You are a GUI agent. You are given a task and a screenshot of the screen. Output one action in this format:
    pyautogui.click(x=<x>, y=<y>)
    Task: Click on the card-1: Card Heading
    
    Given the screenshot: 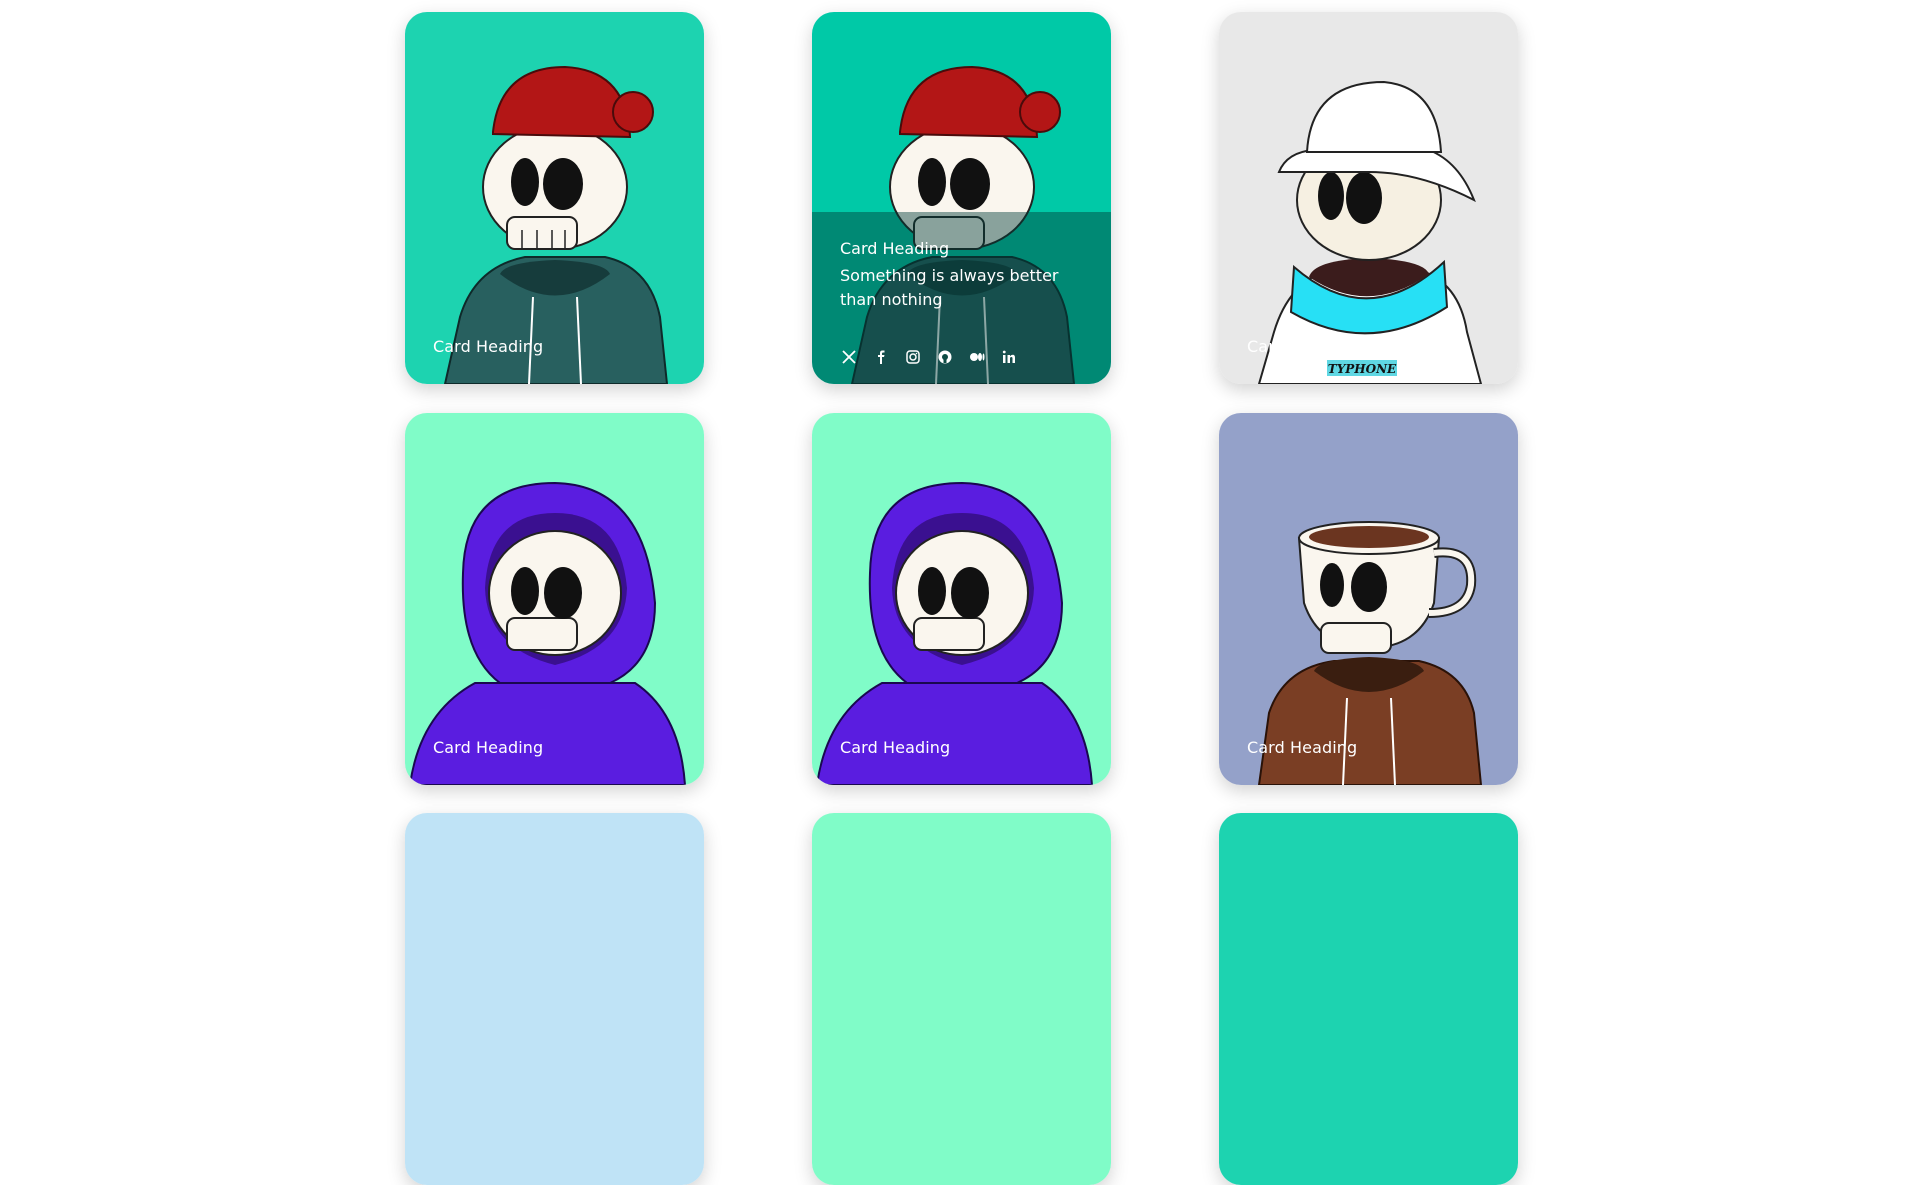 What is the action you would take?
    pyautogui.click(x=554, y=198)
    